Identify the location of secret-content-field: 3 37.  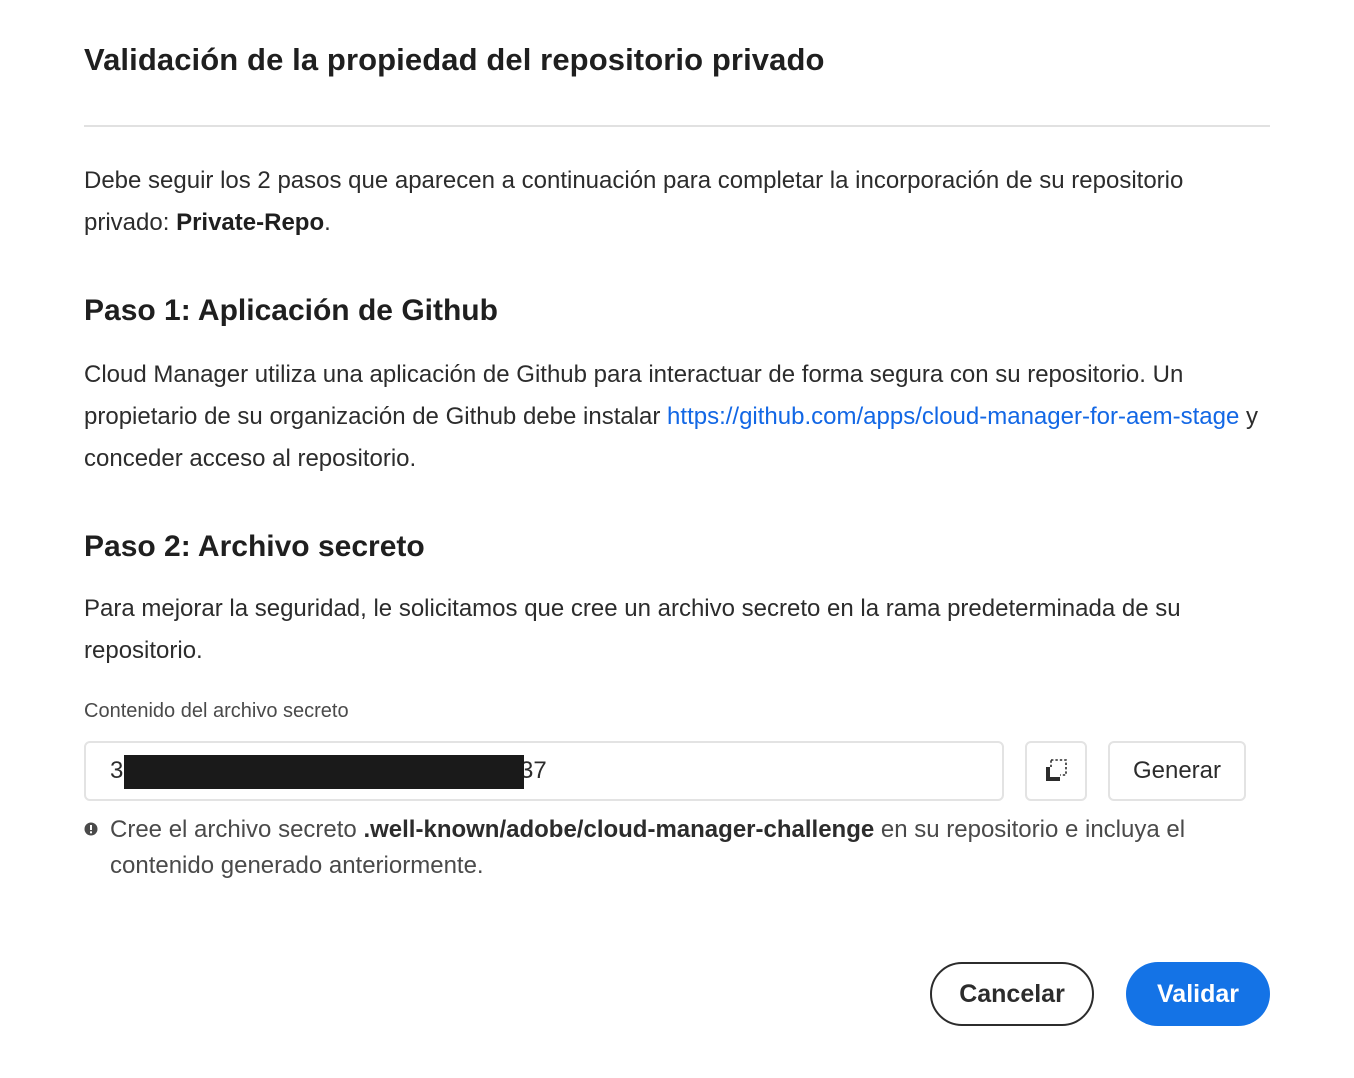
(544, 771).